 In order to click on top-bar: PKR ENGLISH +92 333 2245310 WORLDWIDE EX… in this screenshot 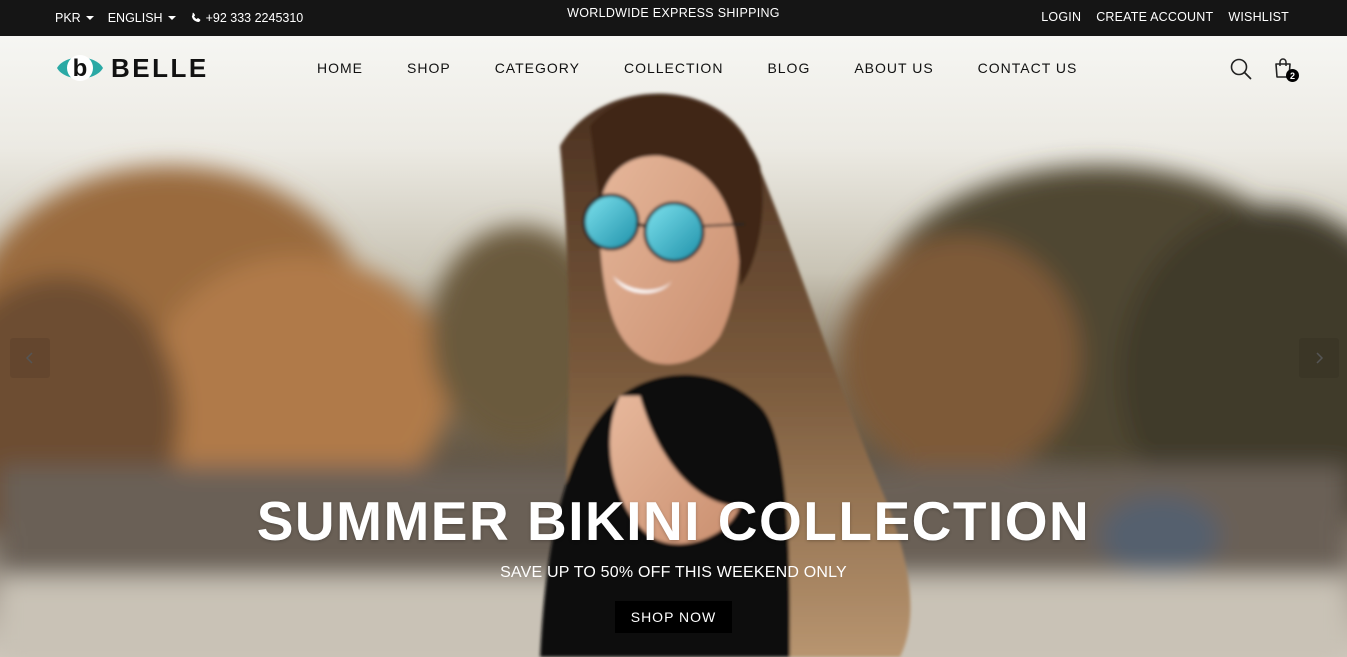, I will do `click(673, 18)`.